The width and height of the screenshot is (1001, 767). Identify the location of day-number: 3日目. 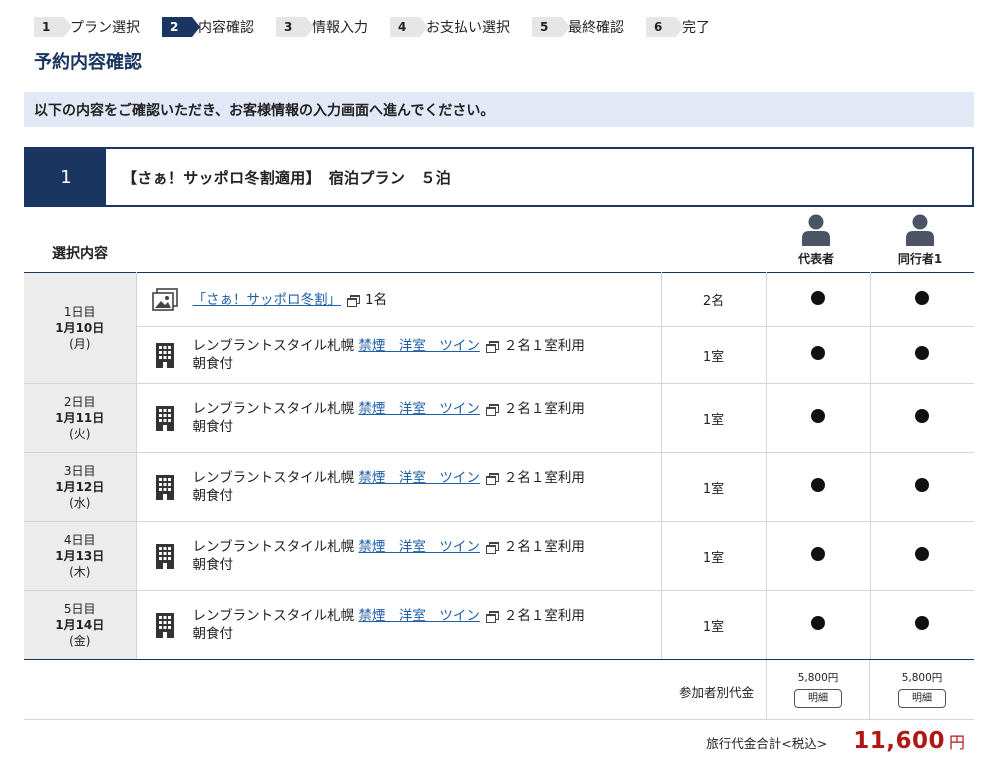
(79, 471).